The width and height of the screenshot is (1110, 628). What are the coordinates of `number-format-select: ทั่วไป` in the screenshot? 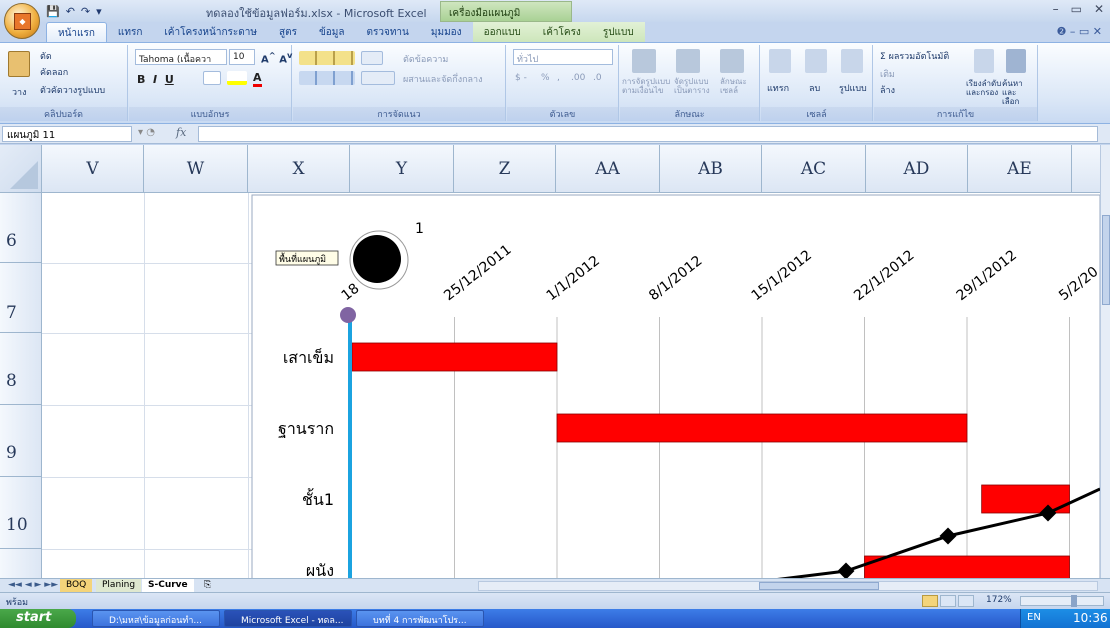 It's located at (563, 57).